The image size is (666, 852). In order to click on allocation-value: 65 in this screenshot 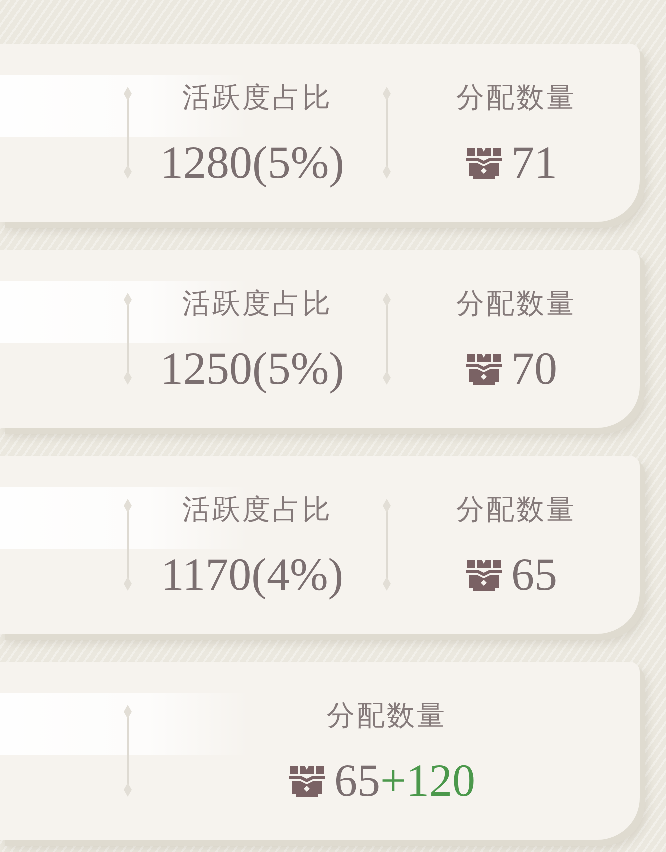, I will do `click(535, 575)`.